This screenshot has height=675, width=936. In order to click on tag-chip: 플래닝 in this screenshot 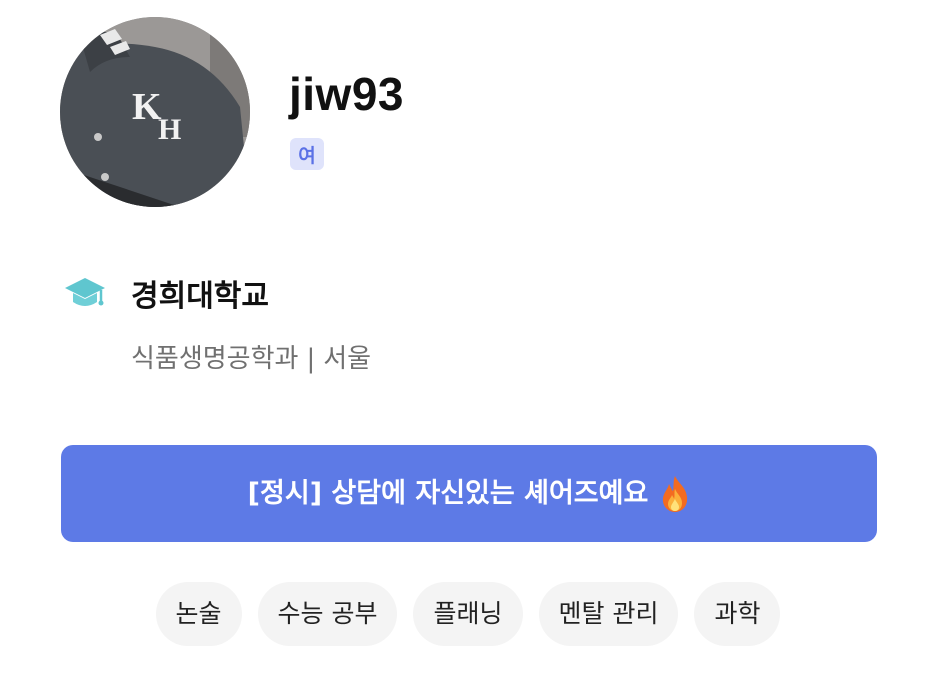, I will do `click(468, 614)`.